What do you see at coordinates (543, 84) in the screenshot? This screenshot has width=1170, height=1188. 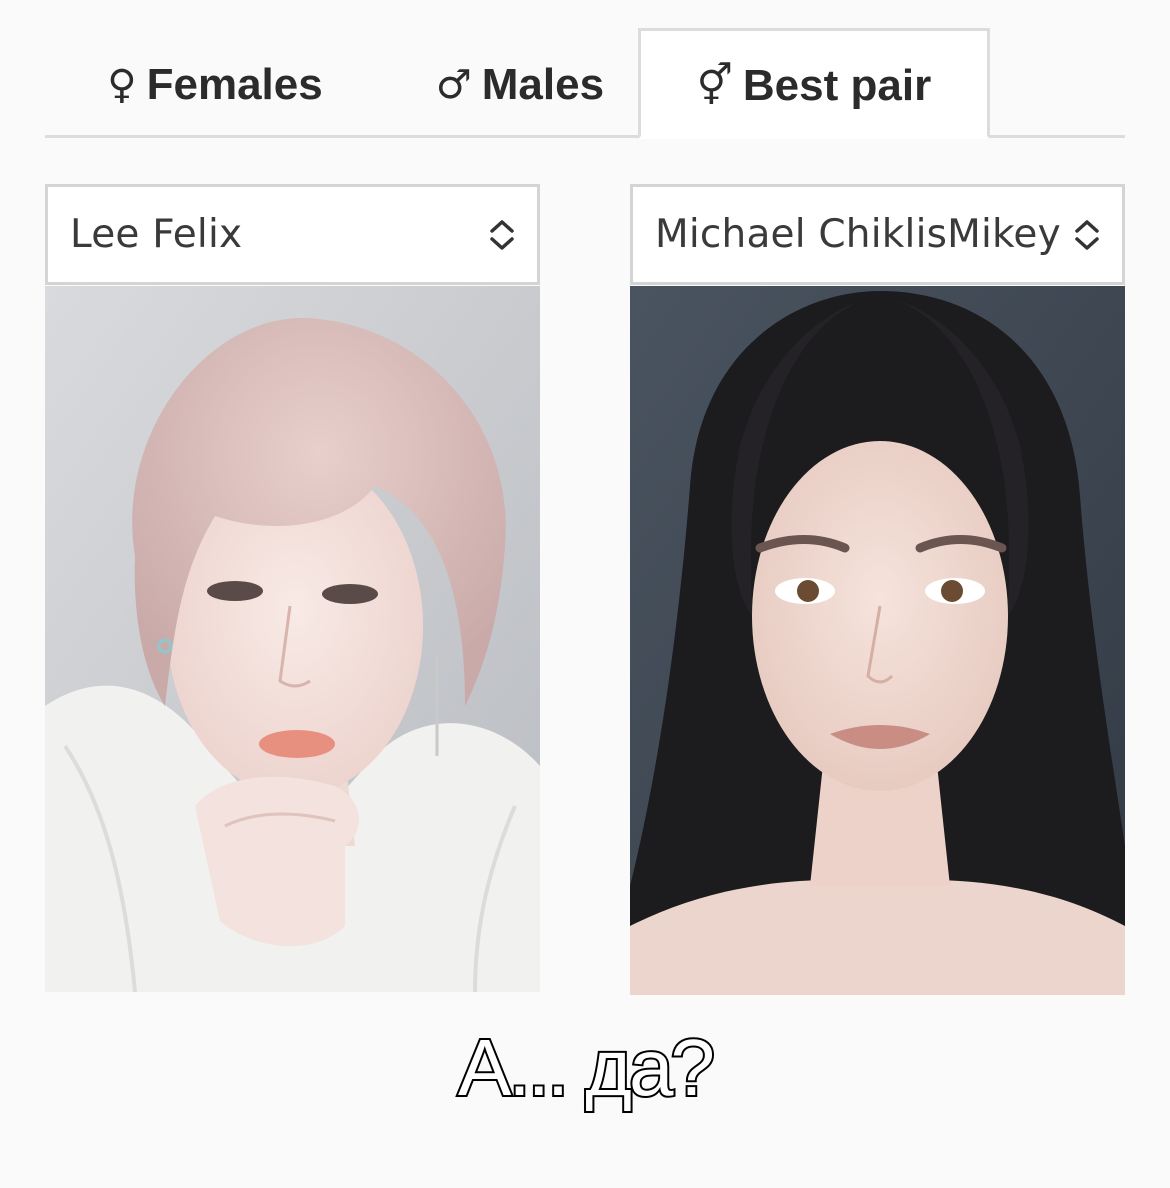 I see `tab-males-label: Males` at bounding box center [543, 84].